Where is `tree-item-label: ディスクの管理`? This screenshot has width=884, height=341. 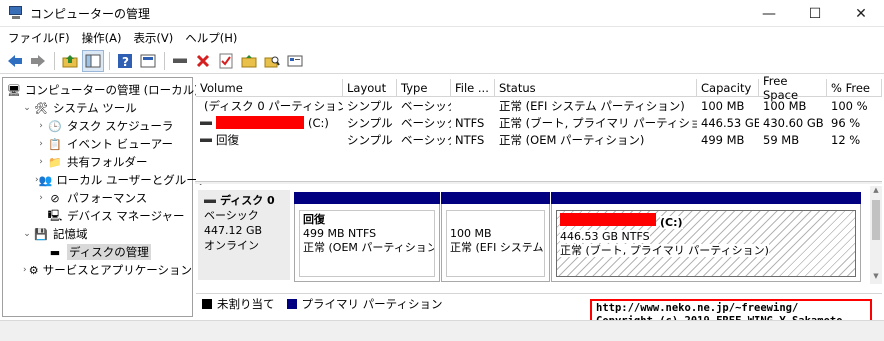
tree-item-label: ディスクの管理 is located at coordinates (109, 252).